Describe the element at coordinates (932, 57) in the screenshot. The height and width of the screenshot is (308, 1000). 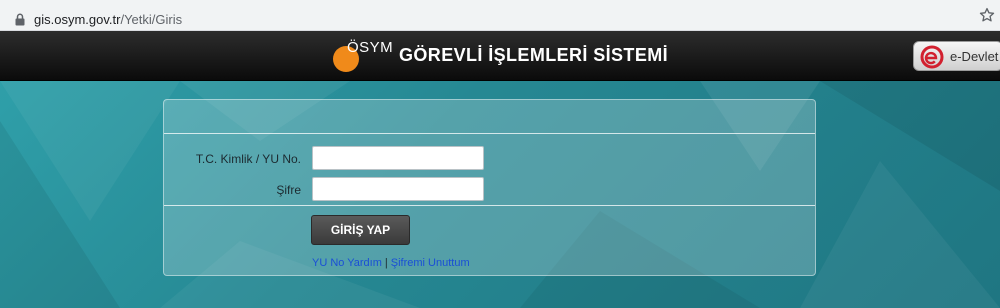
I see `edevlet-logo-icon` at that location.